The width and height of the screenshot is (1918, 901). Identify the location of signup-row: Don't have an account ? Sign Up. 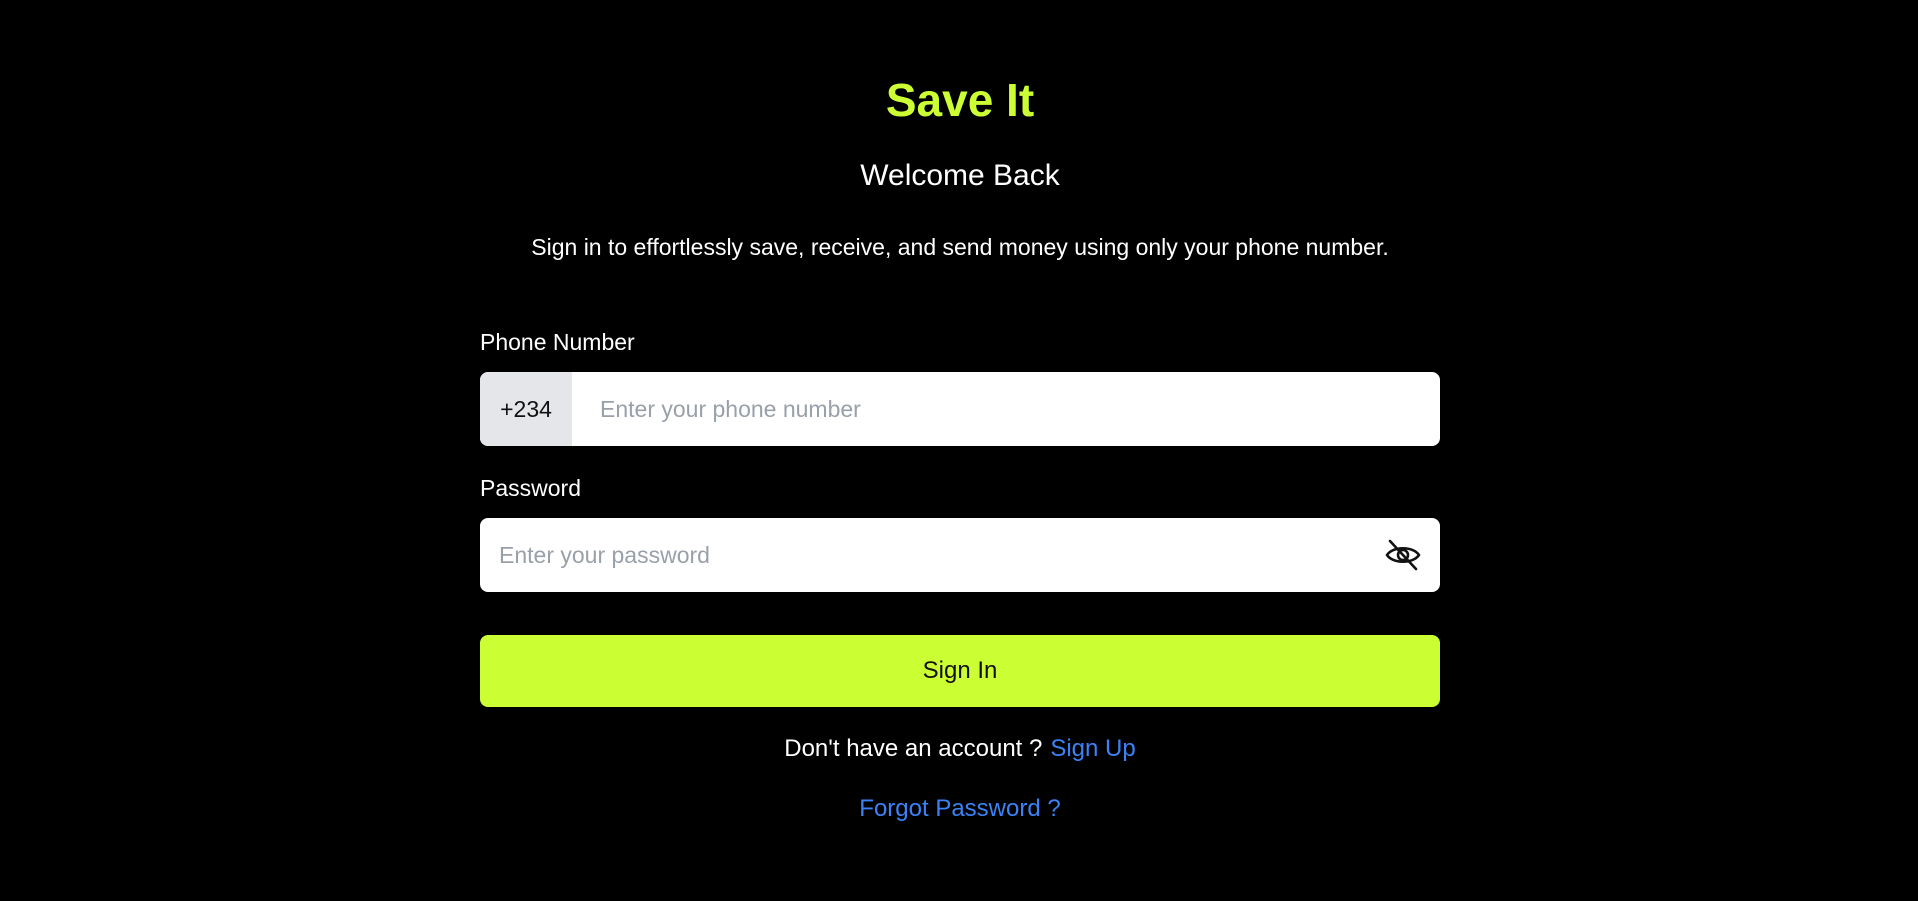
(960, 749).